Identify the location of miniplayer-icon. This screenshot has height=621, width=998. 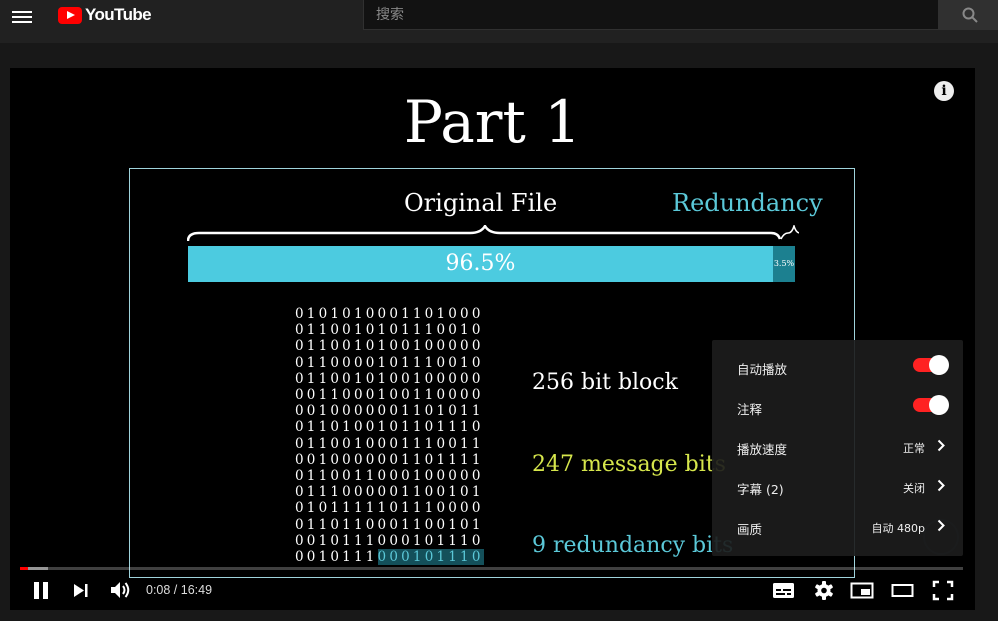
(862, 590).